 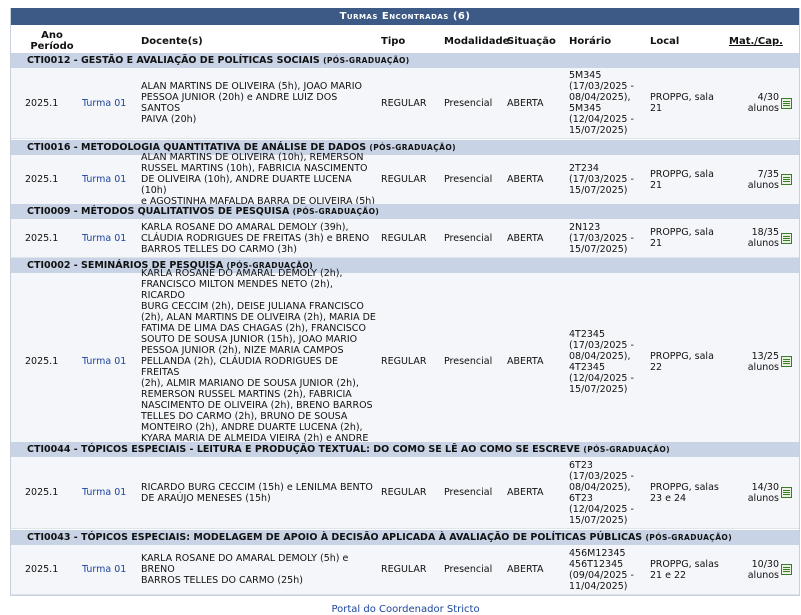 I want to click on mat-cap: 4/30 alunos, so click(x=763, y=103).